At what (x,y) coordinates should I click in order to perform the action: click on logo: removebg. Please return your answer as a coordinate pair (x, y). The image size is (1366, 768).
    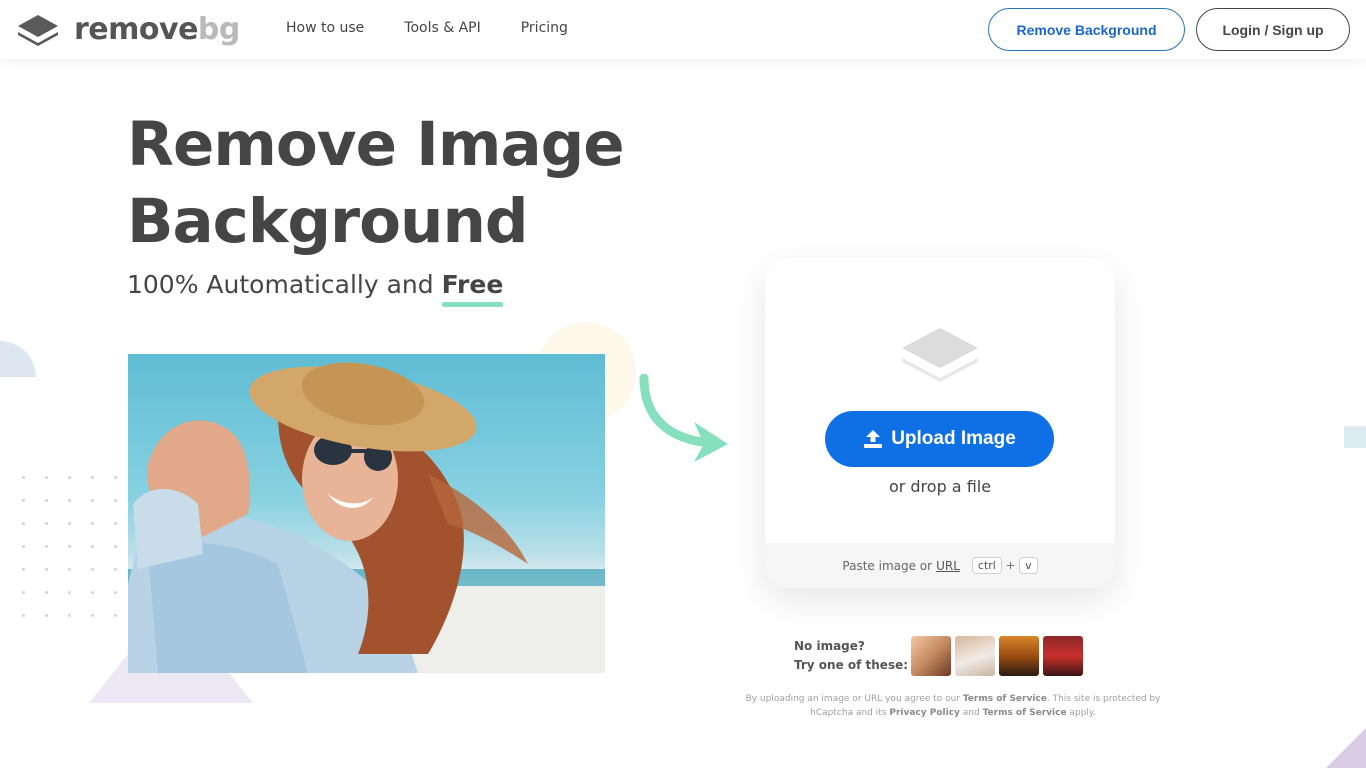
    Looking at the image, I should click on (128, 30).